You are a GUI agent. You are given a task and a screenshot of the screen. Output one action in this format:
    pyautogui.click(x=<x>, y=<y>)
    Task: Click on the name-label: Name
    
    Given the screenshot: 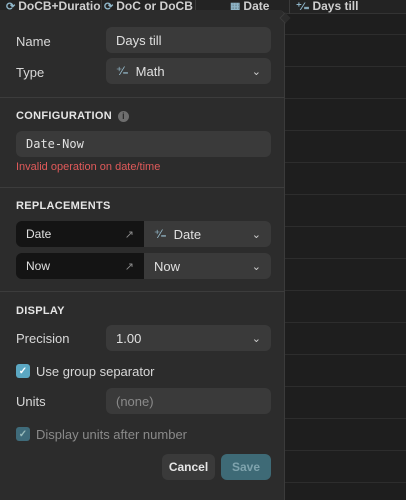 What is the action you would take?
    pyautogui.click(x=33, y=41)
    